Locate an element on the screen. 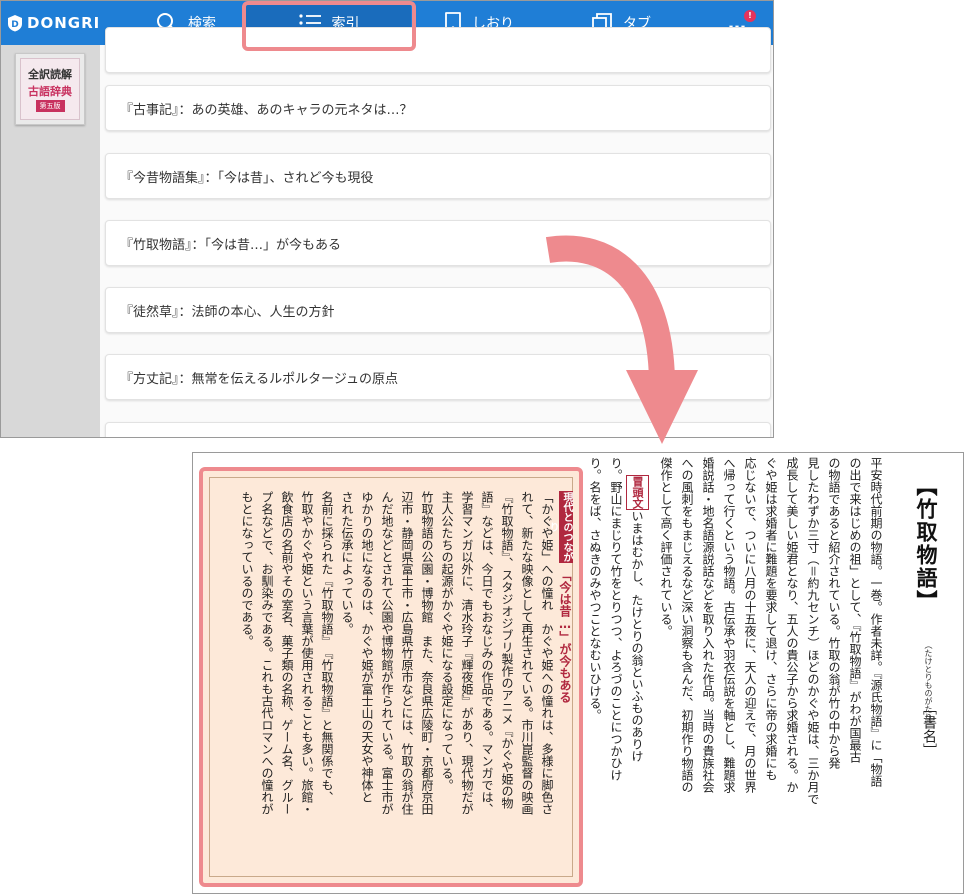  column-text-line: 学習マンガ以外に、清水玲子『輝夜姫』があり、現代物だが is located at coordinates (467, 653).